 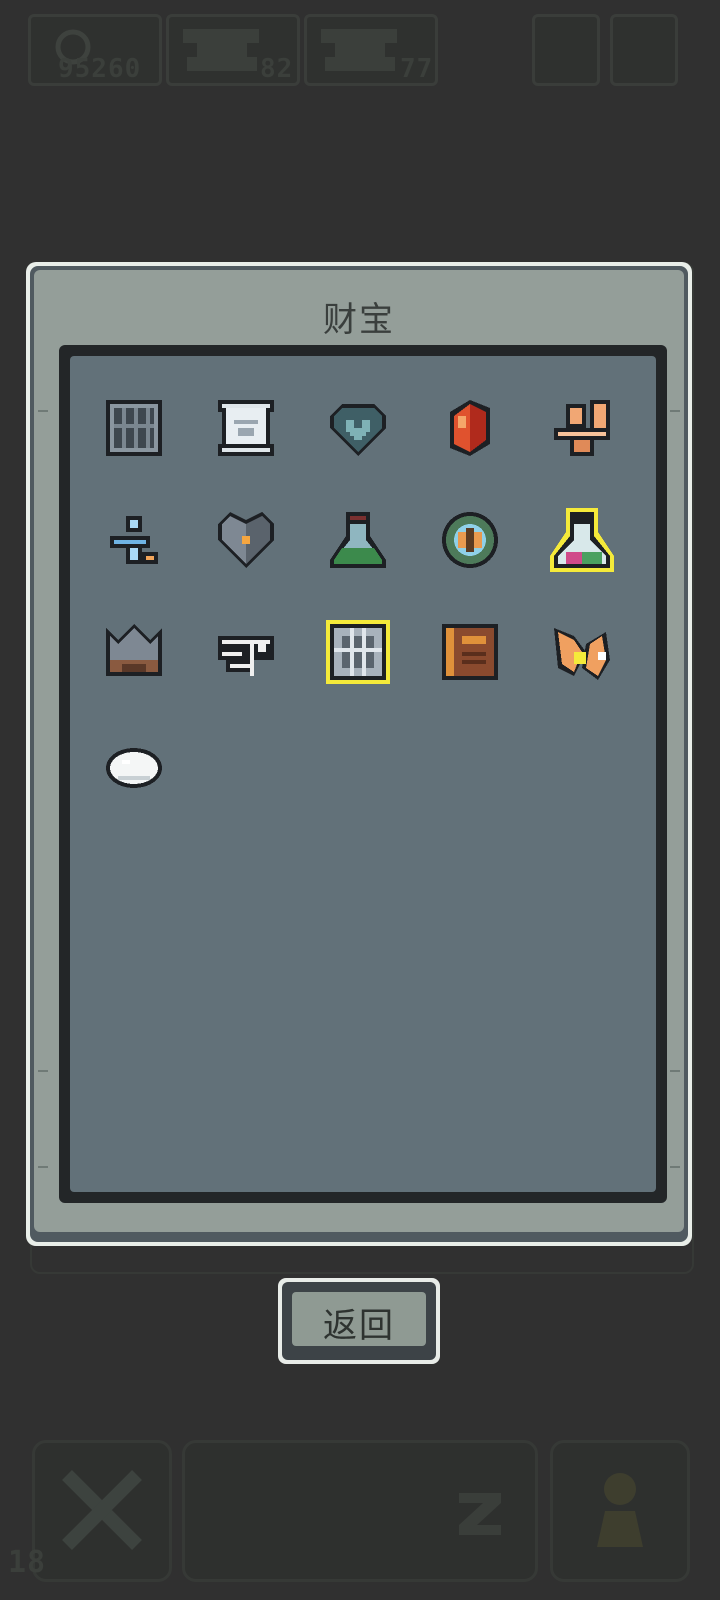 I want to click on treasure-slot-heart-gem, so click(x=358, y=428).